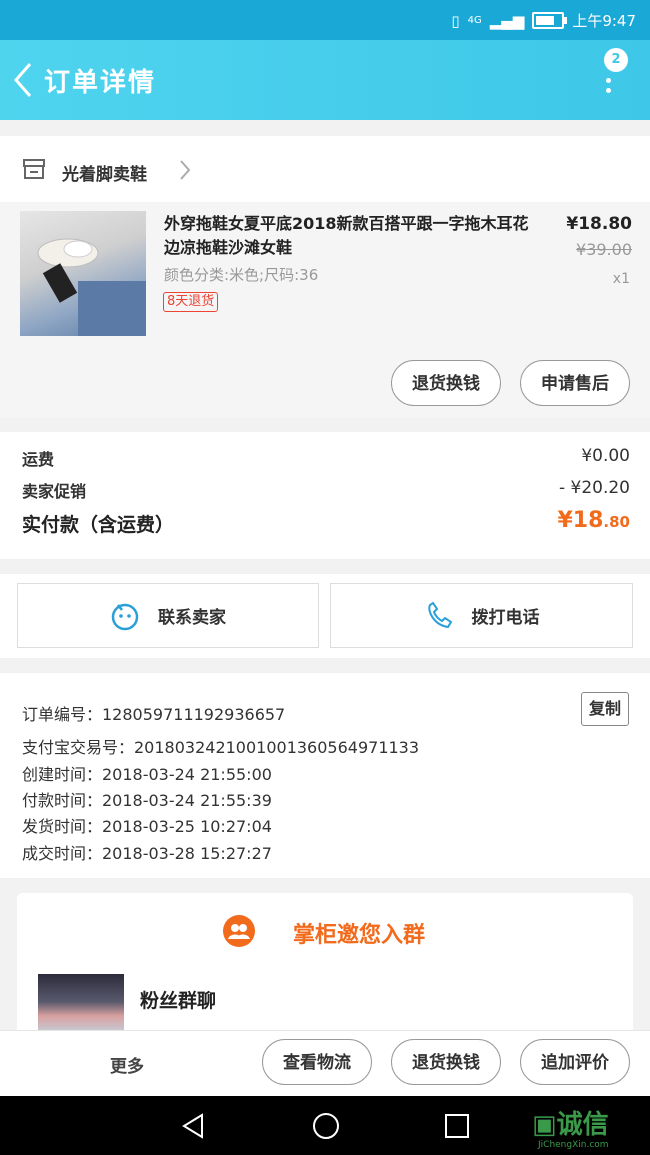 The image size is (650, 1155). I want to click on completed-time: 成交时间：2018-03-28 15:27:27, so click(147, 853).